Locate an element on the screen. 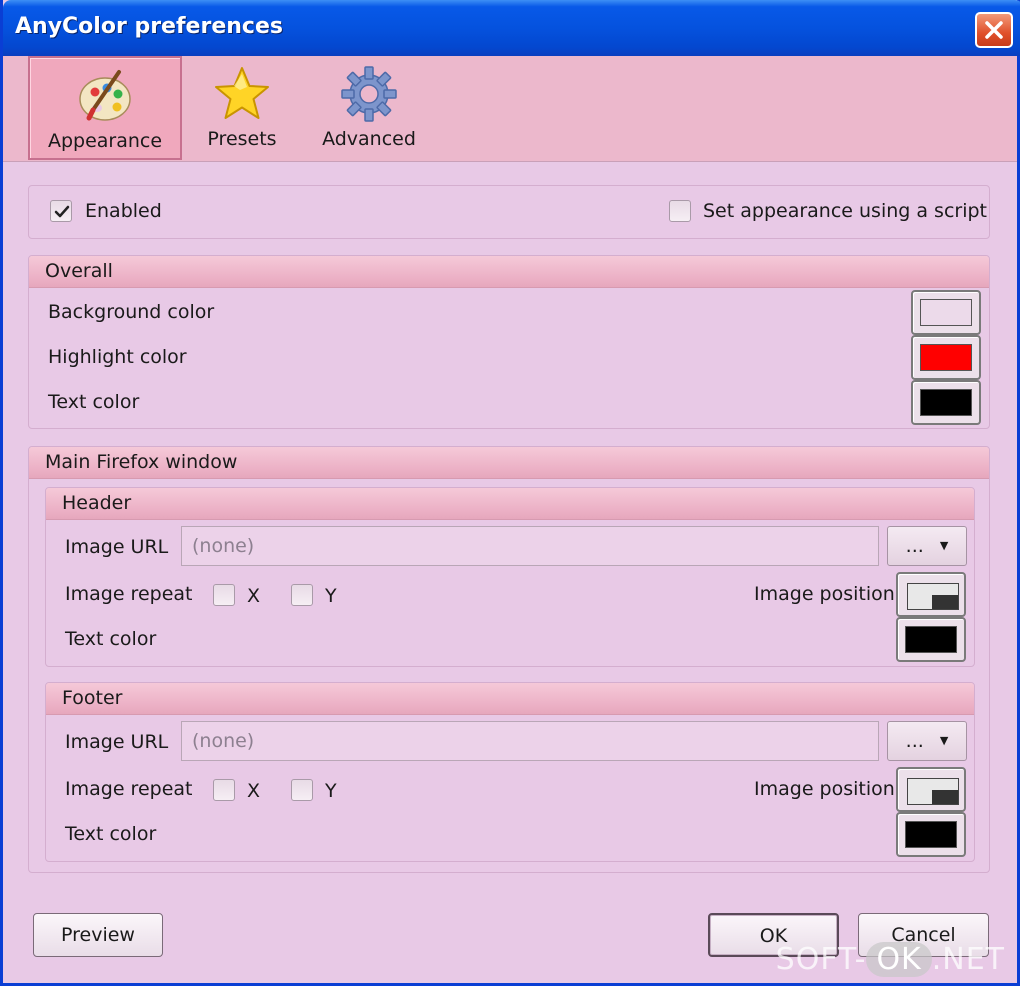 The image size is (1020, 986). watermark-right: .NET is located at coordinates (968, 959).